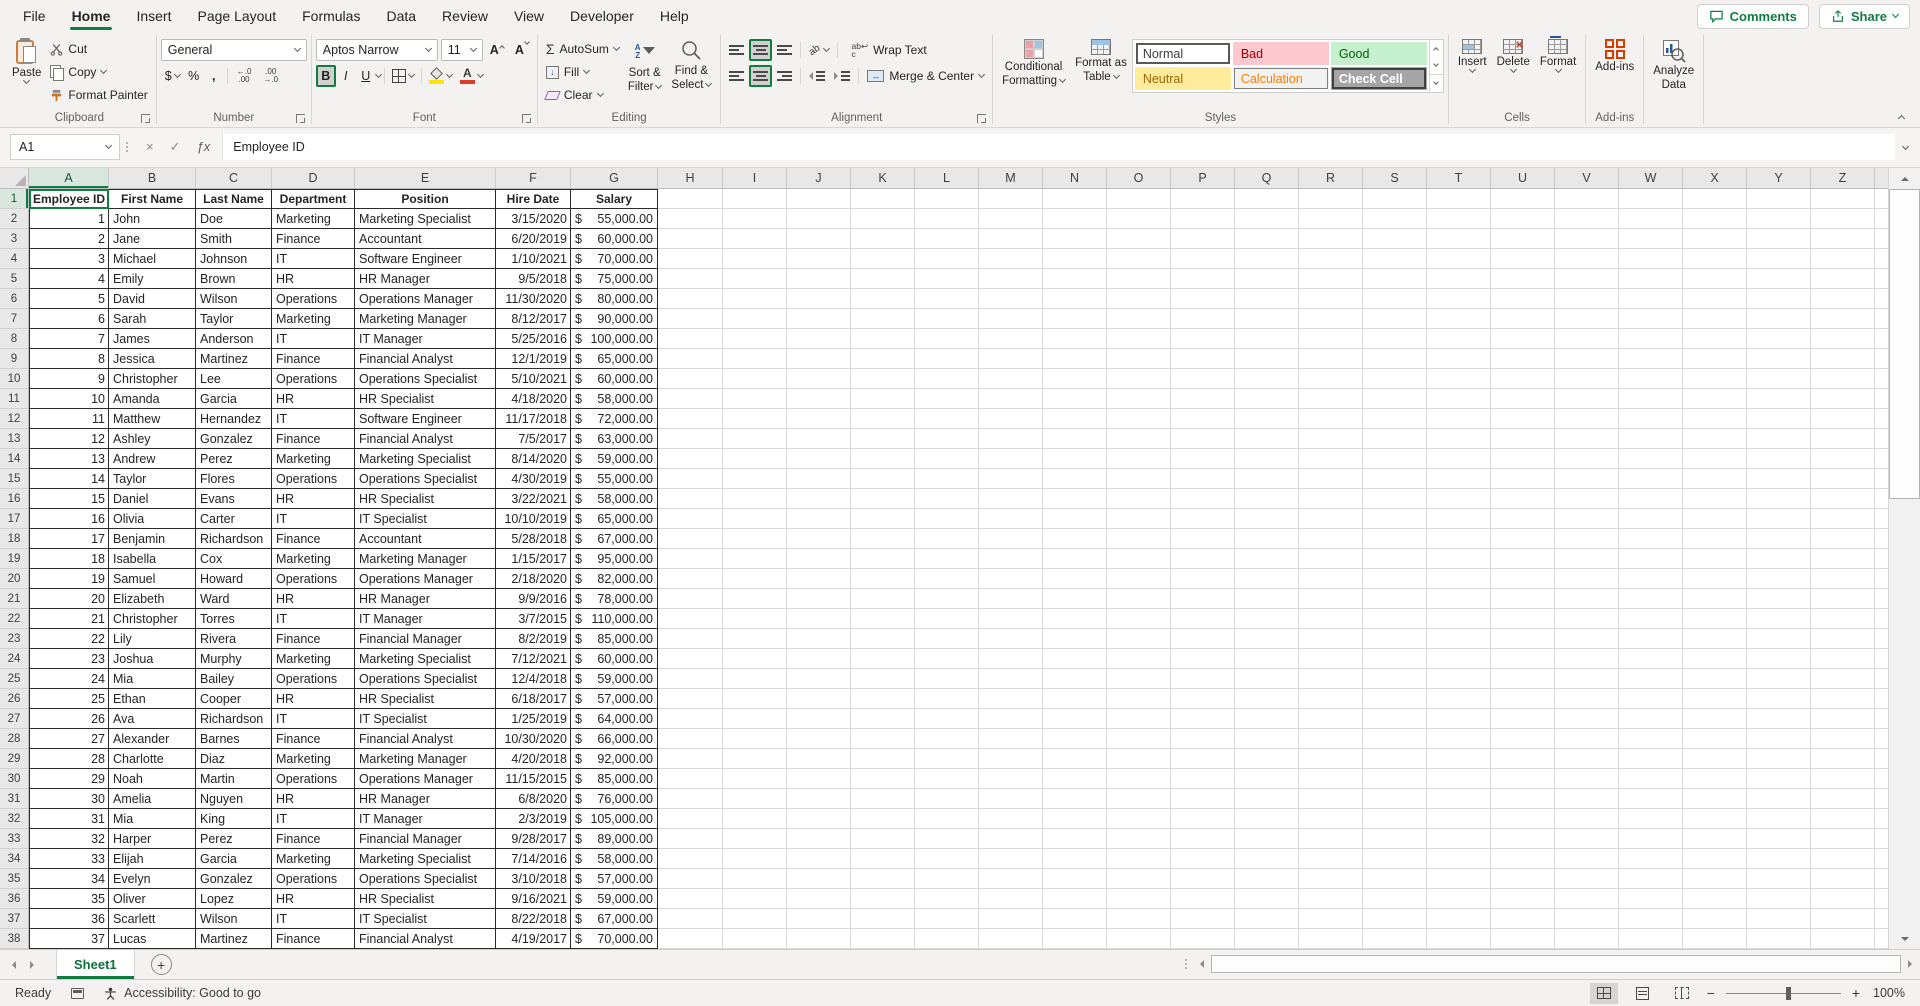 The width and height of the screenshot is (1920, 1006). Describe the element at coordinates (313, 799) in the screenshot. I see `cell-D31: HR` at that location.